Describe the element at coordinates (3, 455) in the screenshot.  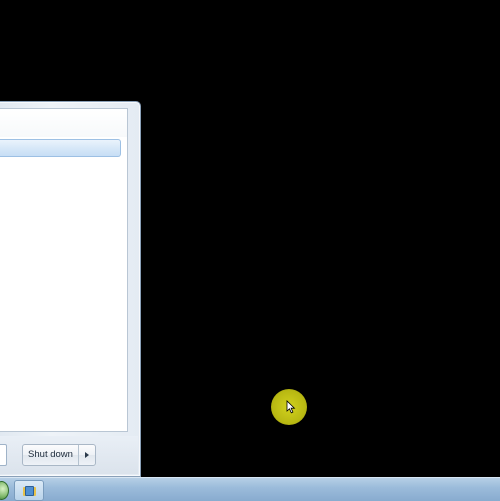
I see `search-input` at that location.